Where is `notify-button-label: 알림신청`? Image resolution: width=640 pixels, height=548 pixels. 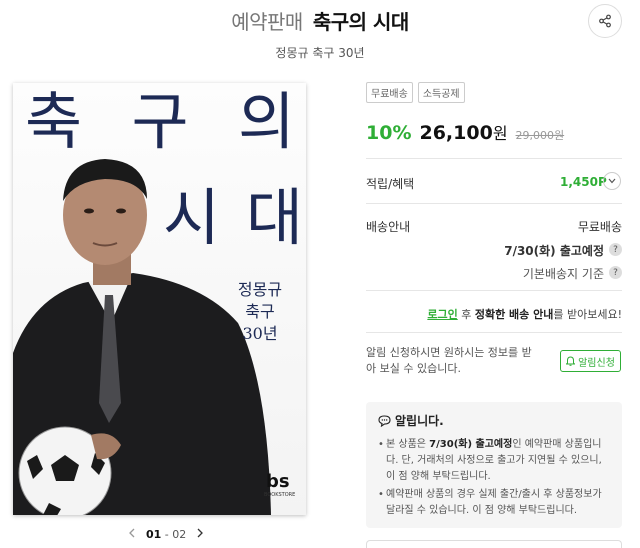
notify-button-label: 알림신청 is located at coordinates (596, 363).